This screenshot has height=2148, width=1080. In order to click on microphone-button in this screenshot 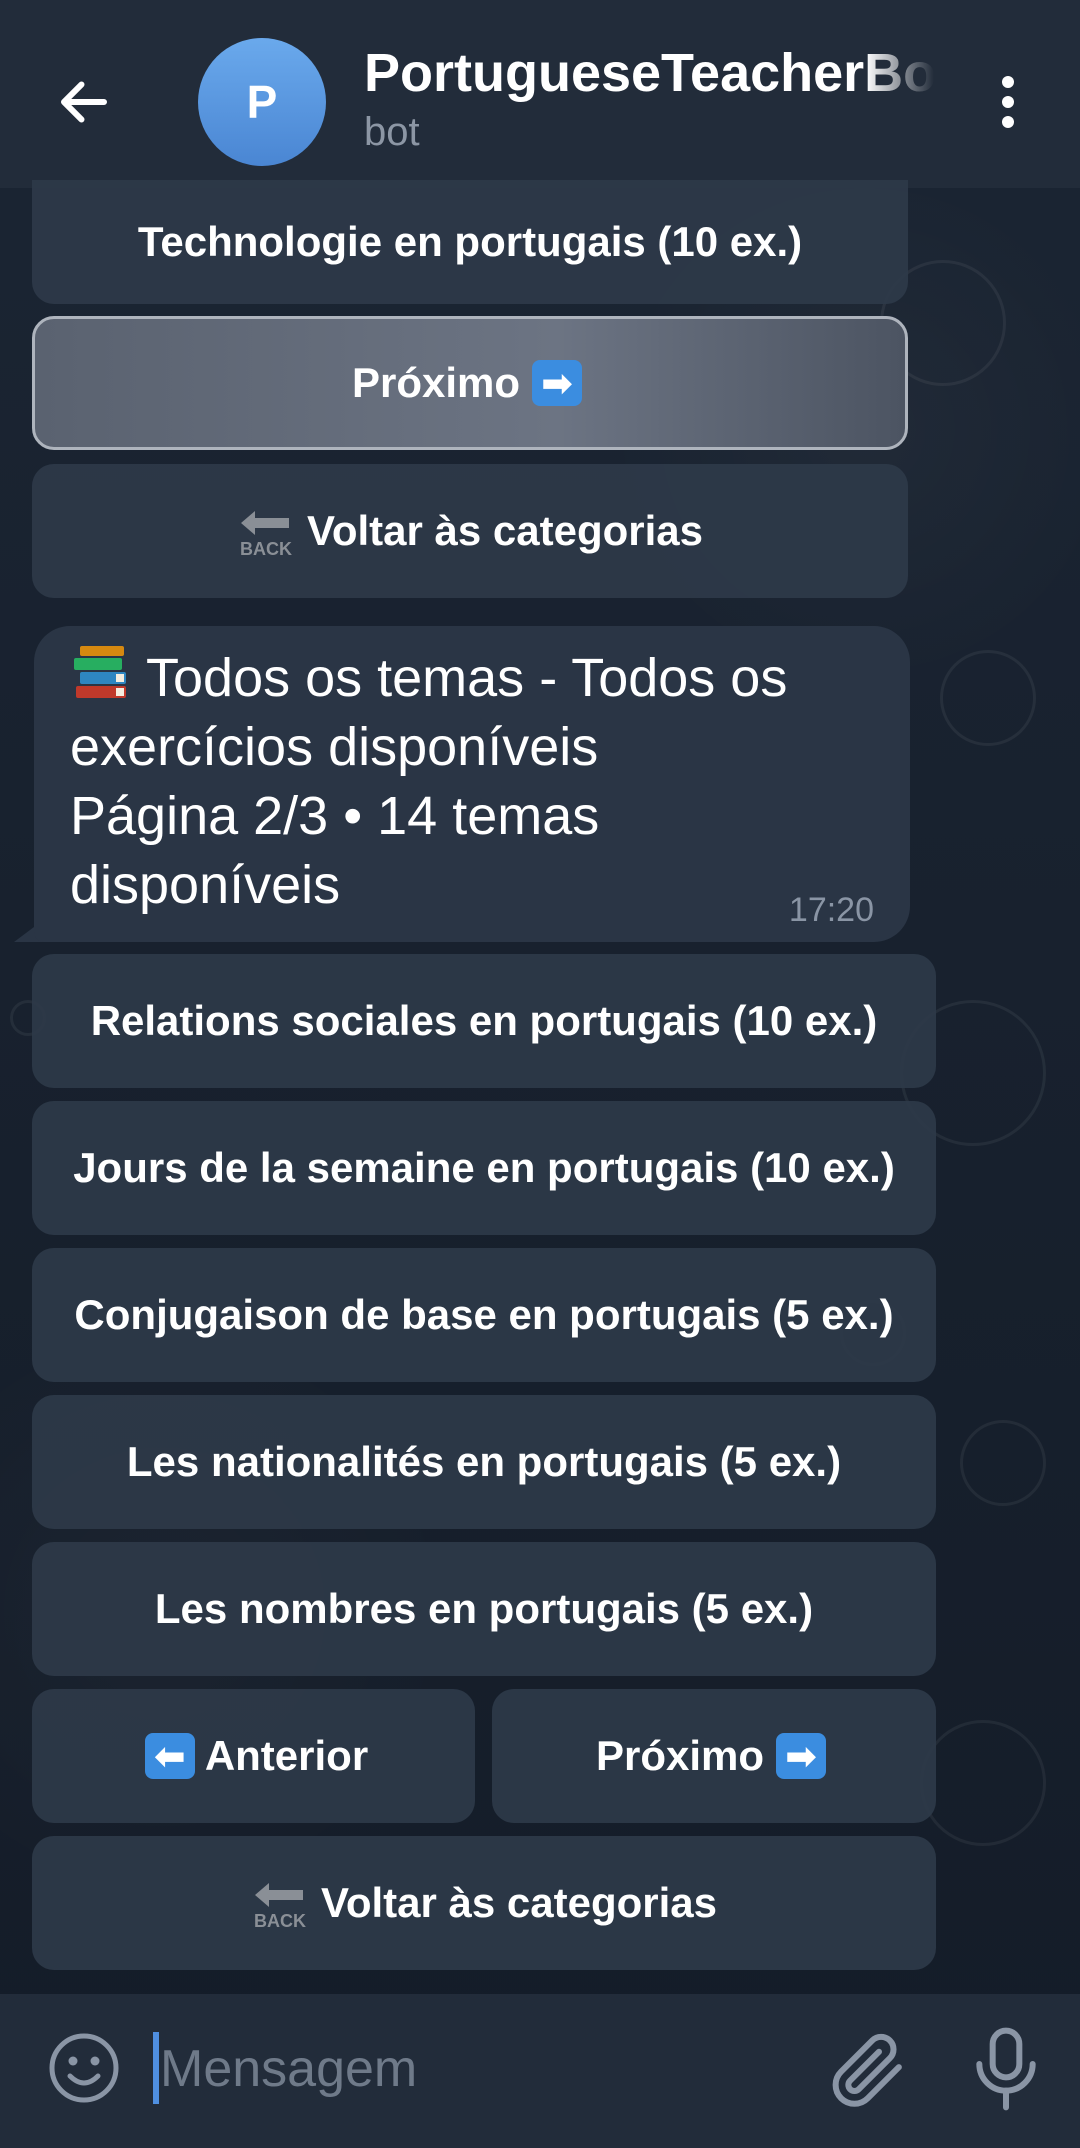, I will do `click(1006, 2069)`.